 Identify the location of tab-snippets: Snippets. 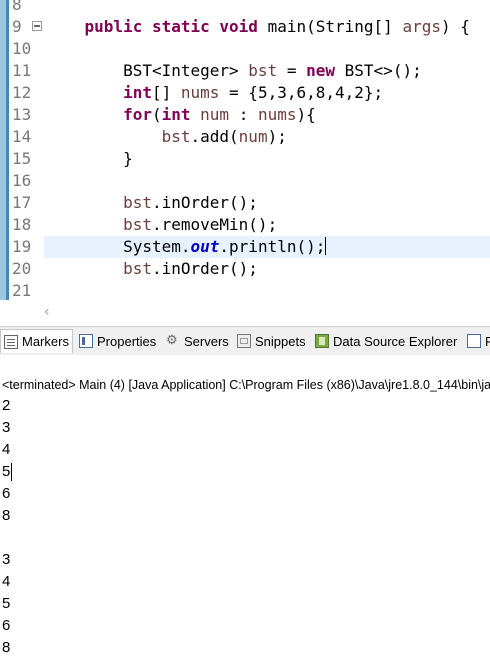
(271, 341).